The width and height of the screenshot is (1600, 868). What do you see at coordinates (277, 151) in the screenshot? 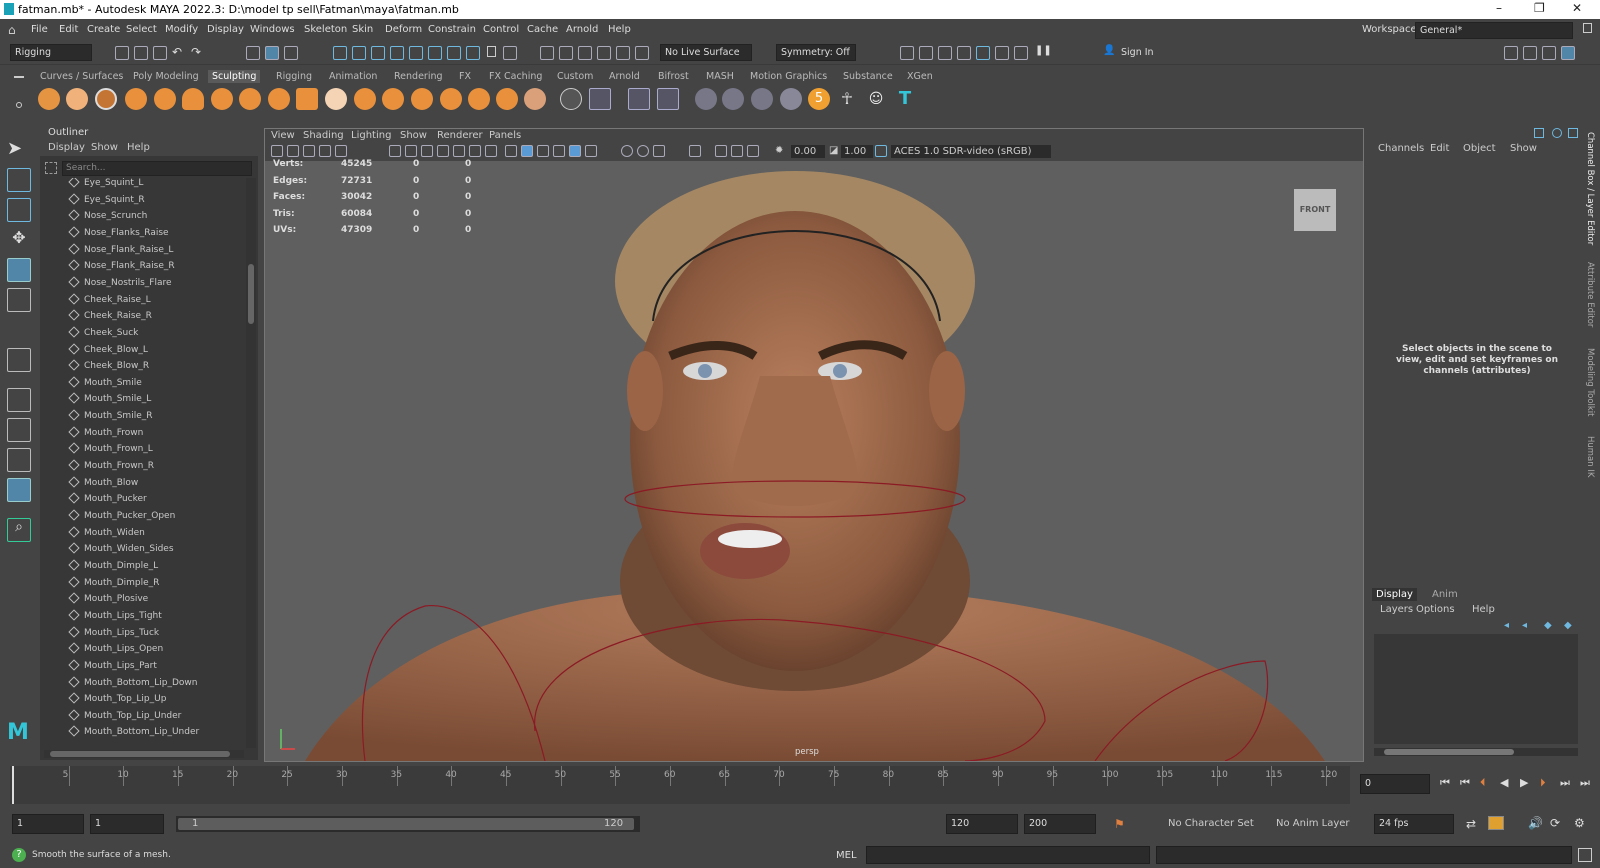
I see `select-camera-icon` at bounding box center [277, 151].